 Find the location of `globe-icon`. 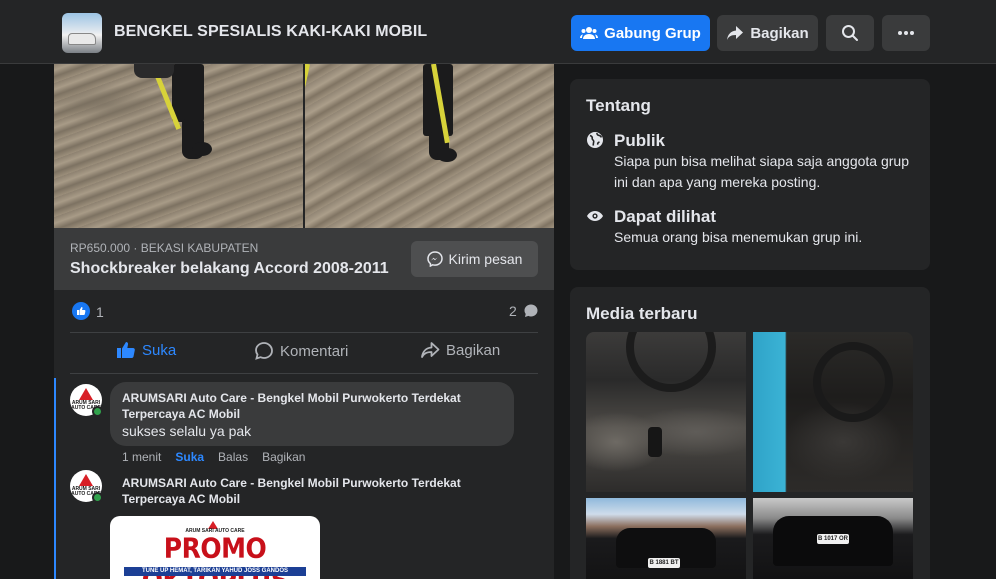

globe-icon is located at coordinates (595, 140).